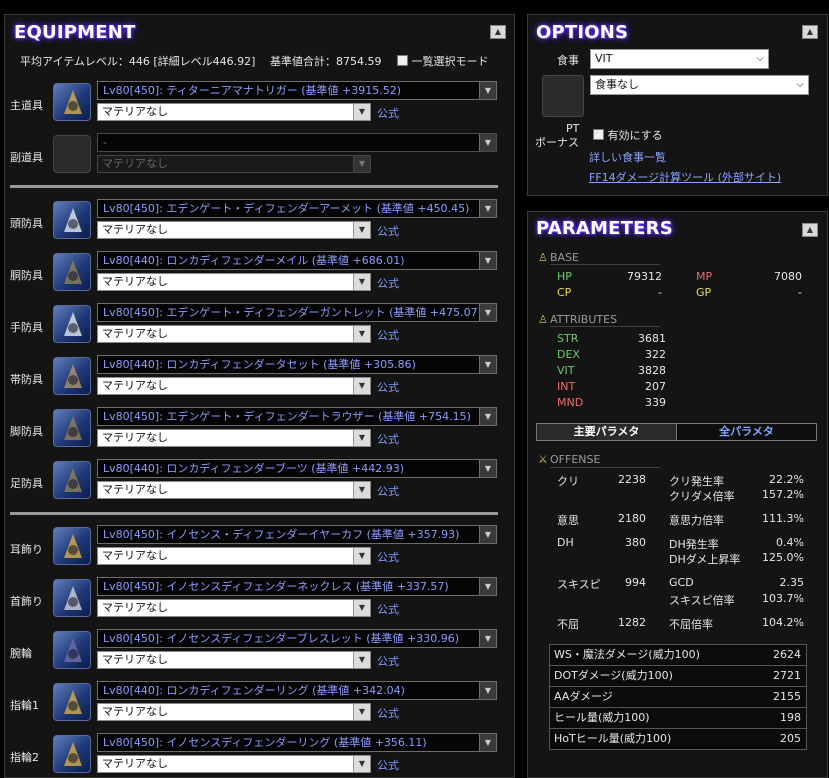 The width and height of the screenshot is (829, 778). I want to click on damage-calc-tool-link: FF14ダメージ計算ツール (外部サイト), so click(685, 177).